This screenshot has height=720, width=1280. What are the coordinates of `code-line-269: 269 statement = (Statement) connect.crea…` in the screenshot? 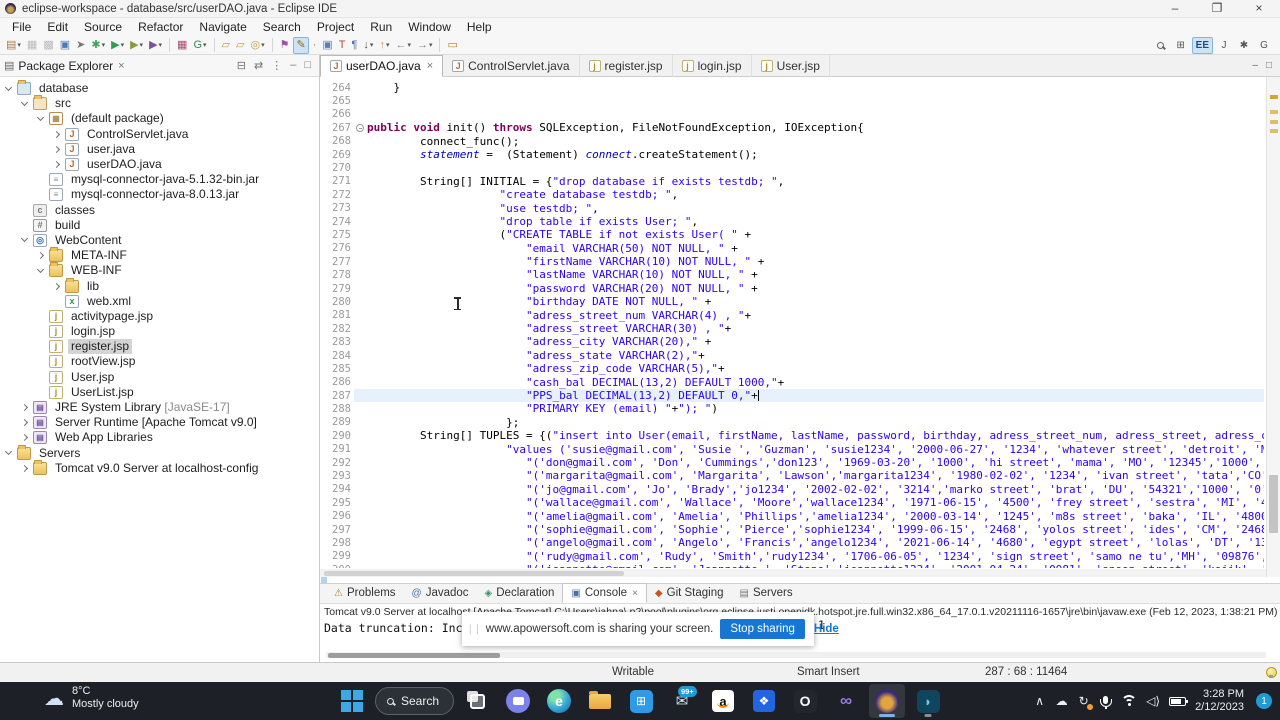 It's located at (796, 154).